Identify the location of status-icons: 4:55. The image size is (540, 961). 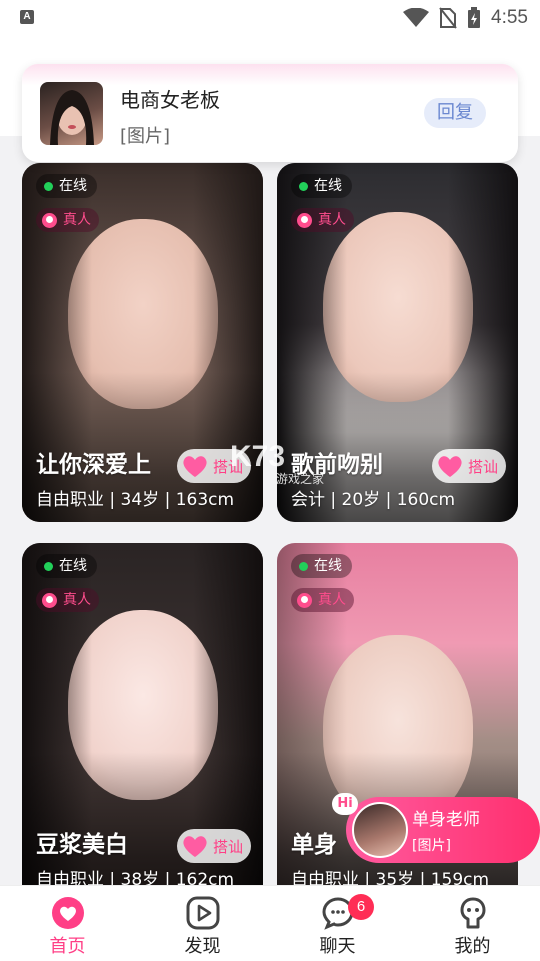
(465, 18).